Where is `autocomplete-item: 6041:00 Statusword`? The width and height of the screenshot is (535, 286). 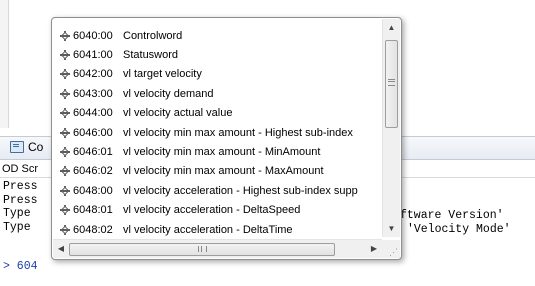
autocomplete-item: 6041:00 Statusword is located at coordinates (217, 54).